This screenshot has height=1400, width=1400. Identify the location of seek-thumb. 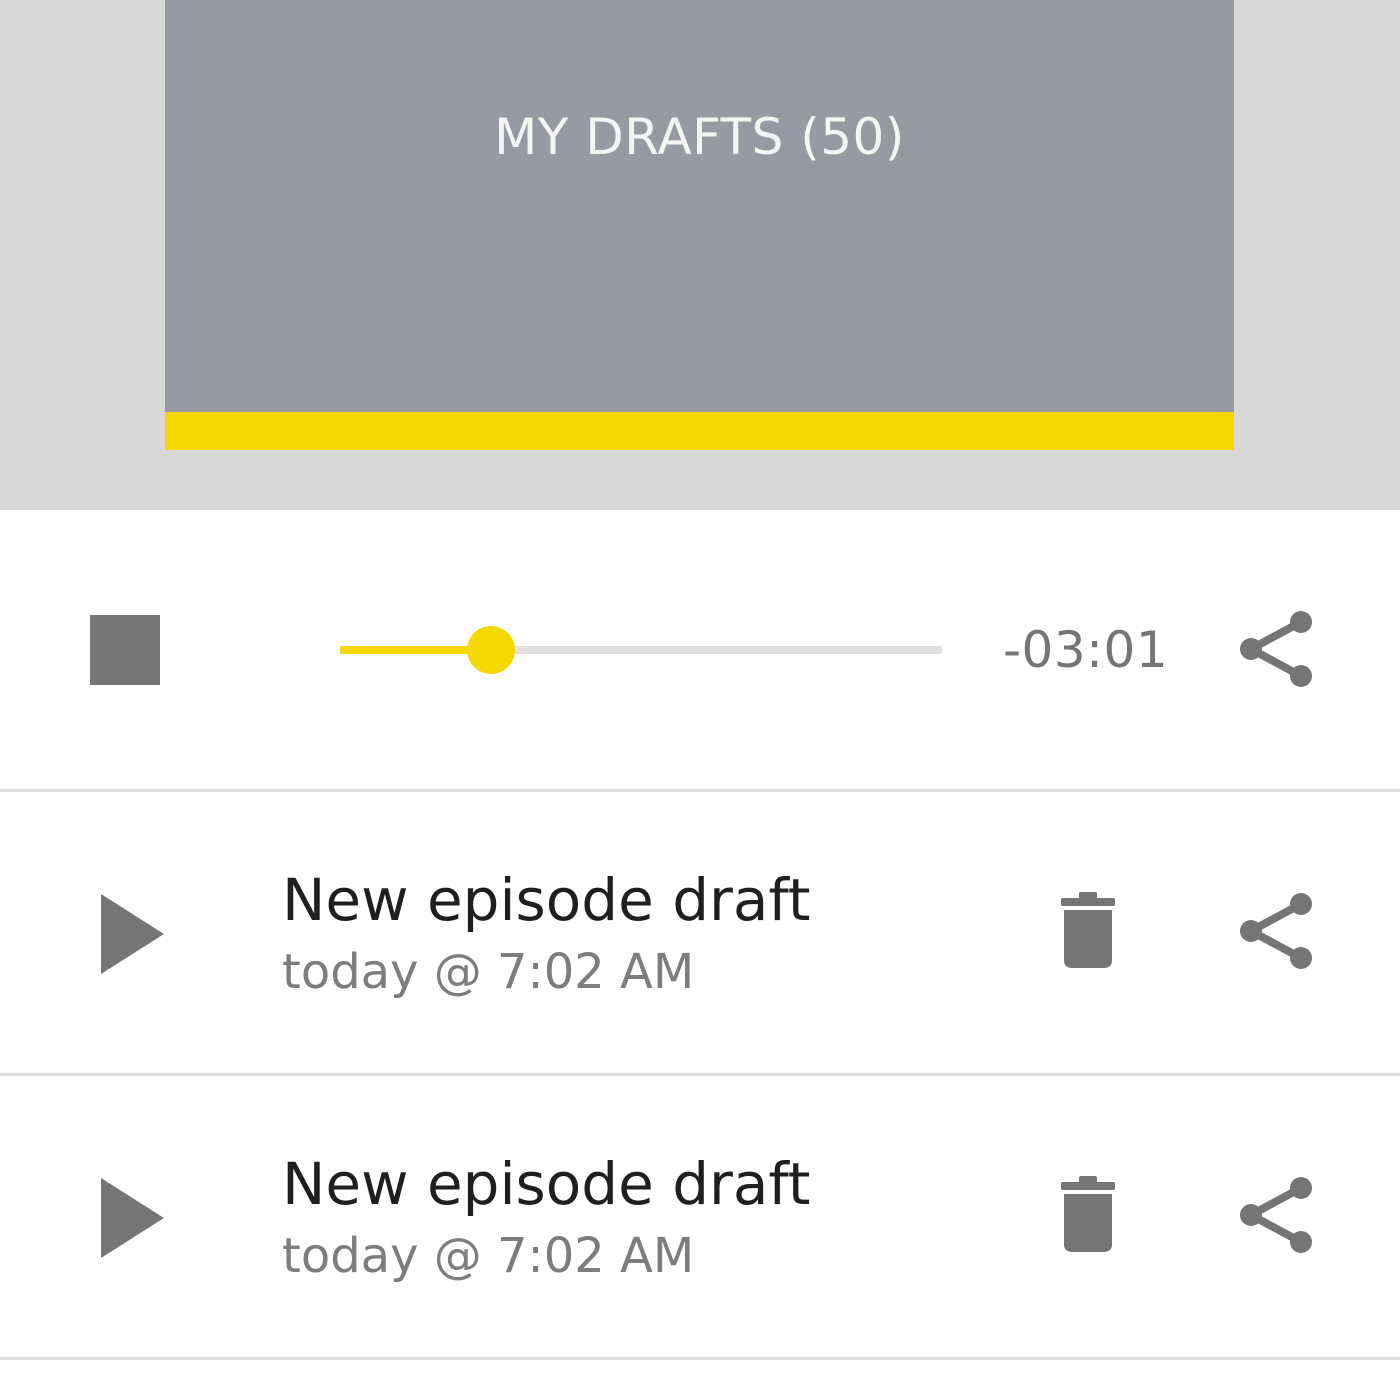
(491, 650).